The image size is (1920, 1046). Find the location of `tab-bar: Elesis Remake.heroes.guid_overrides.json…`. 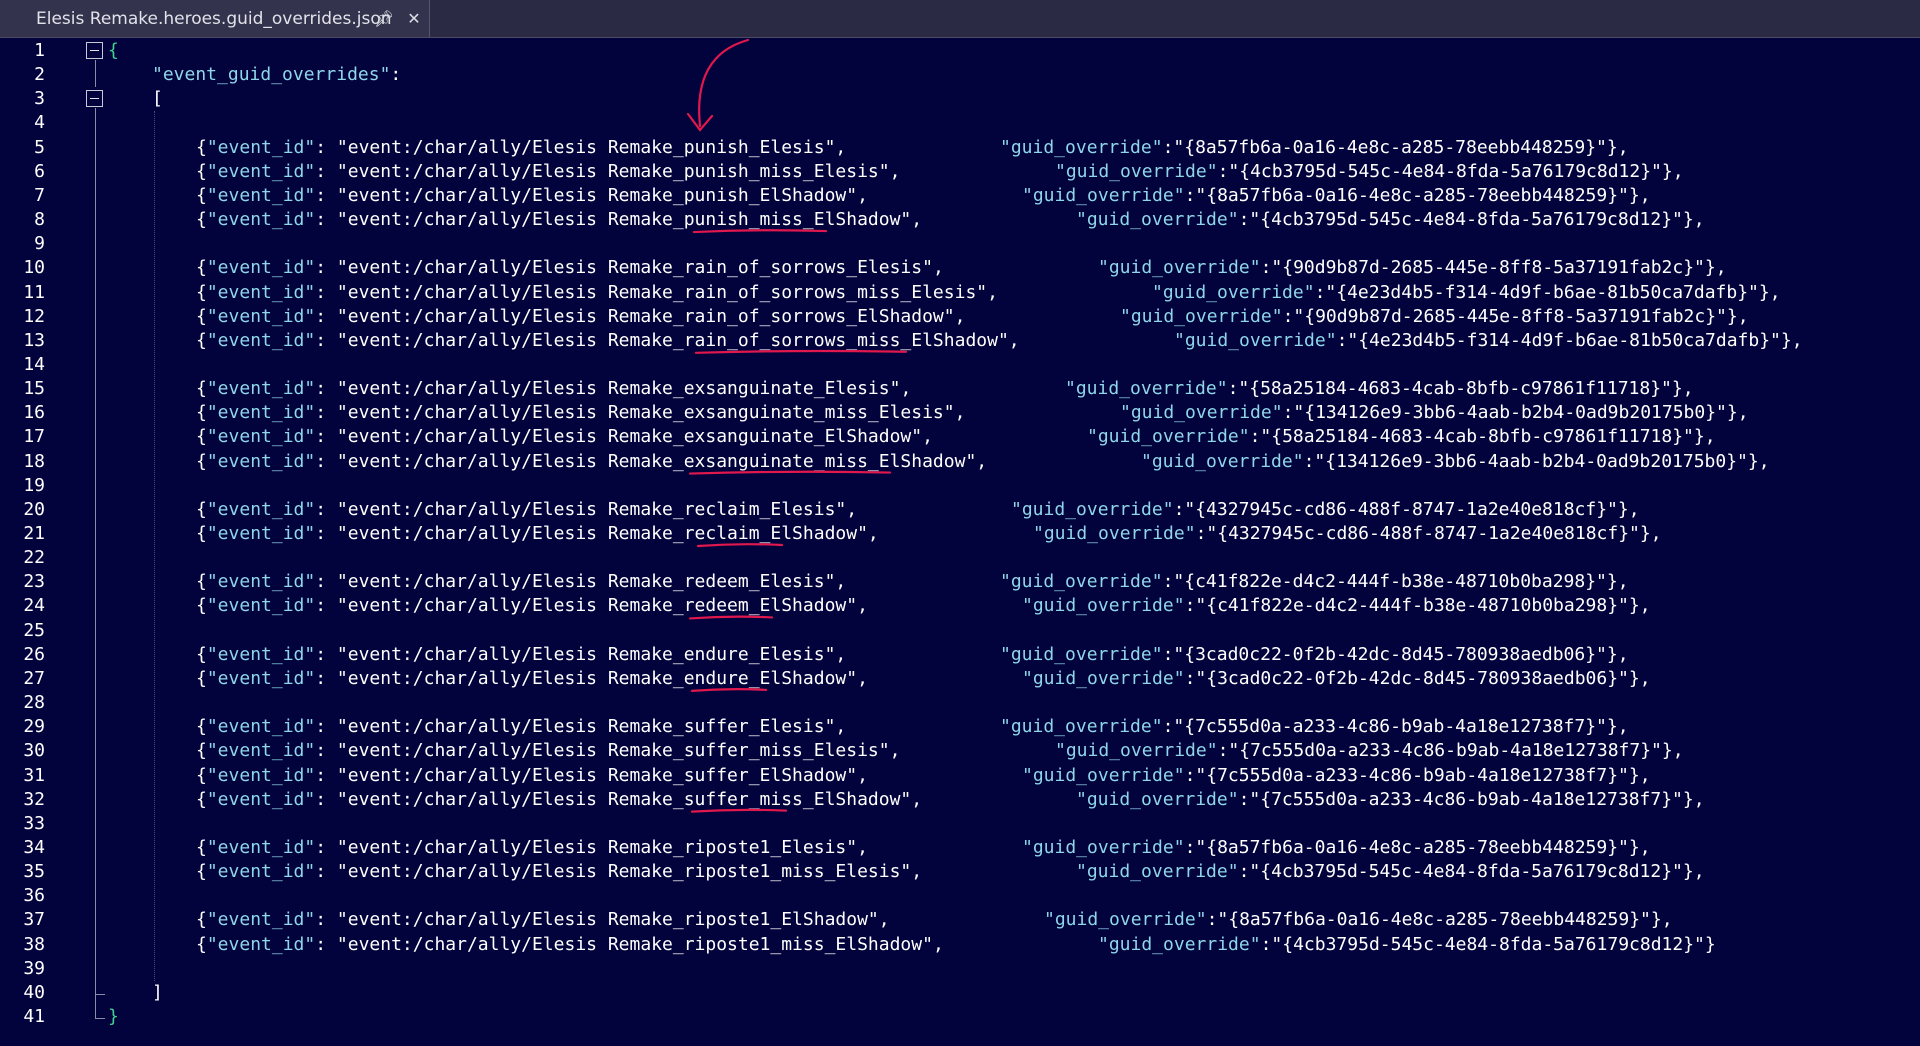

tab-bar: Elesis Remake.heroes.guid_overrides.json… is located at coordinates (960, 19).